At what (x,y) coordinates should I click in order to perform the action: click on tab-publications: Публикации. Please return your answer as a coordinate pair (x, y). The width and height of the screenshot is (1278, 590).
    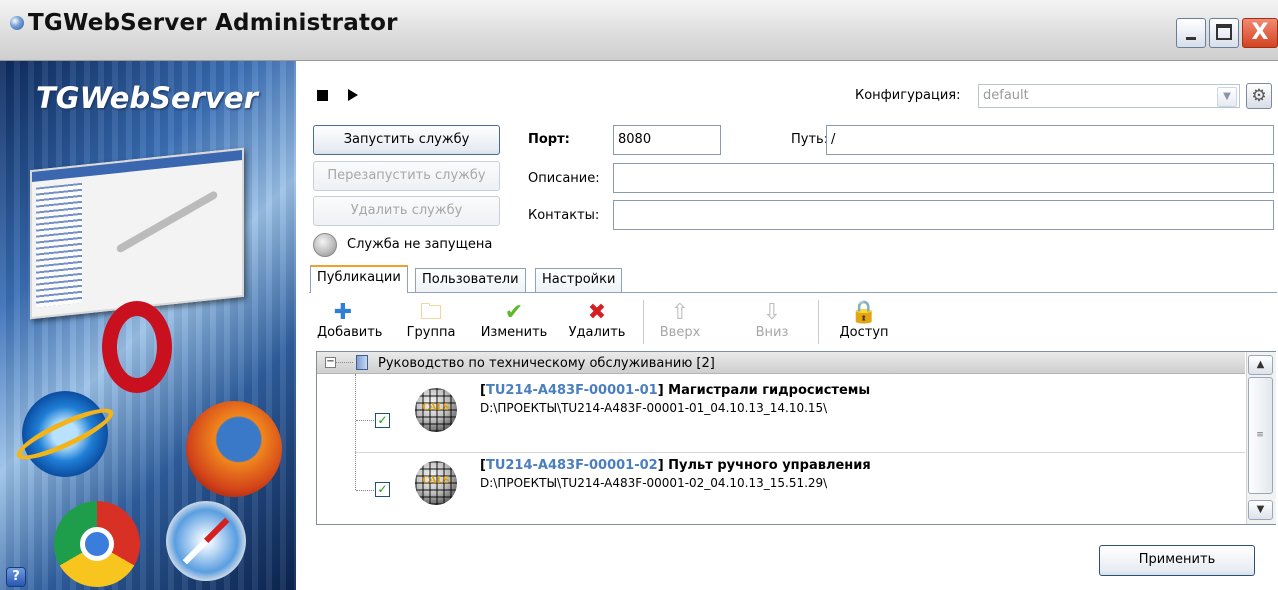
    Looking at the image, I should click on (359, 279).